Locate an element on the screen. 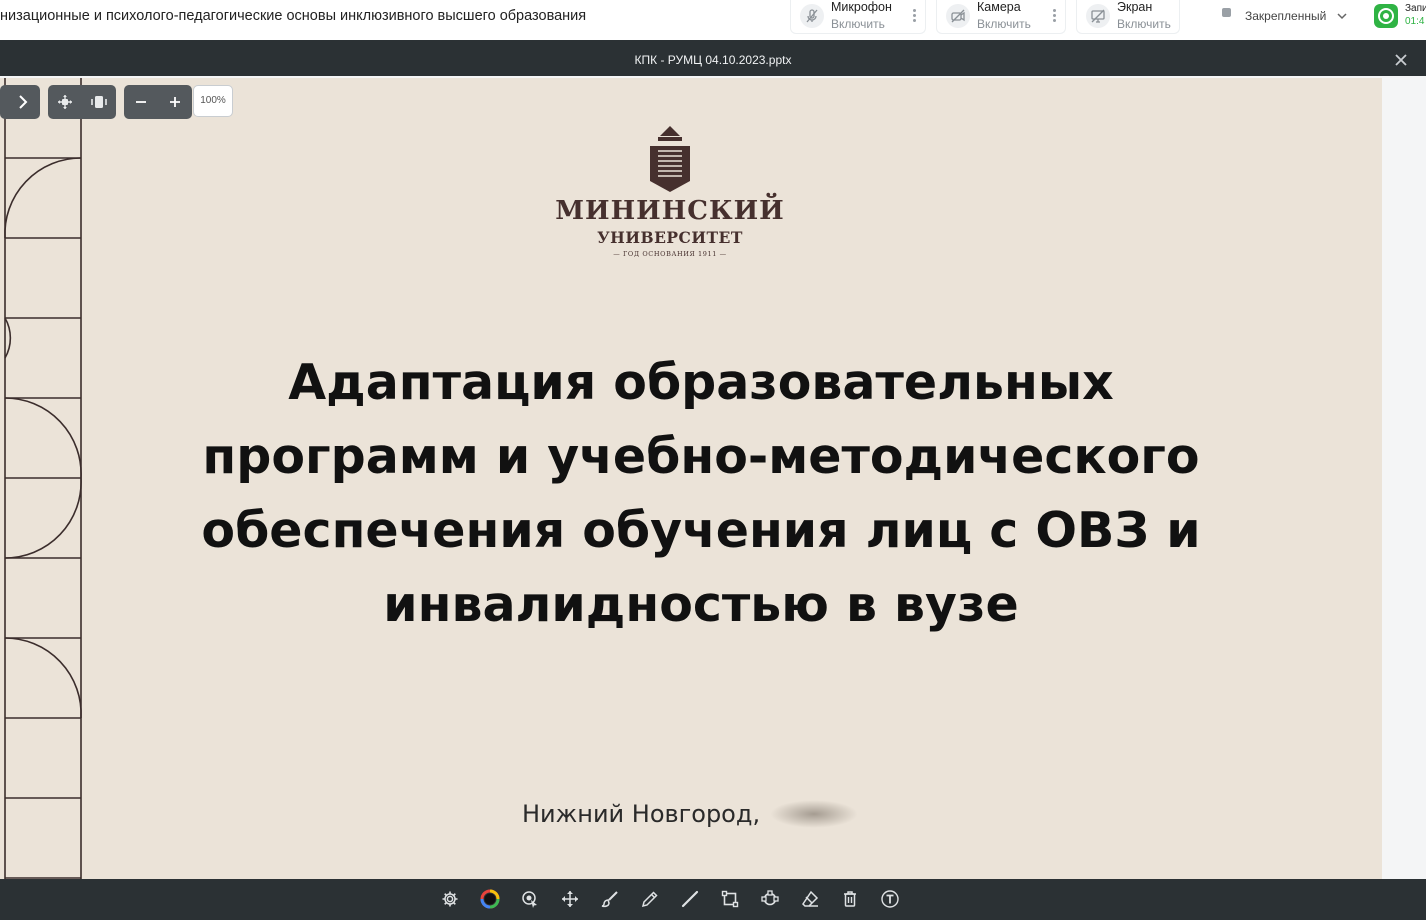 This screenshot has height=920, width=1426. color-picker-icon is located at coordinates (490, 899).